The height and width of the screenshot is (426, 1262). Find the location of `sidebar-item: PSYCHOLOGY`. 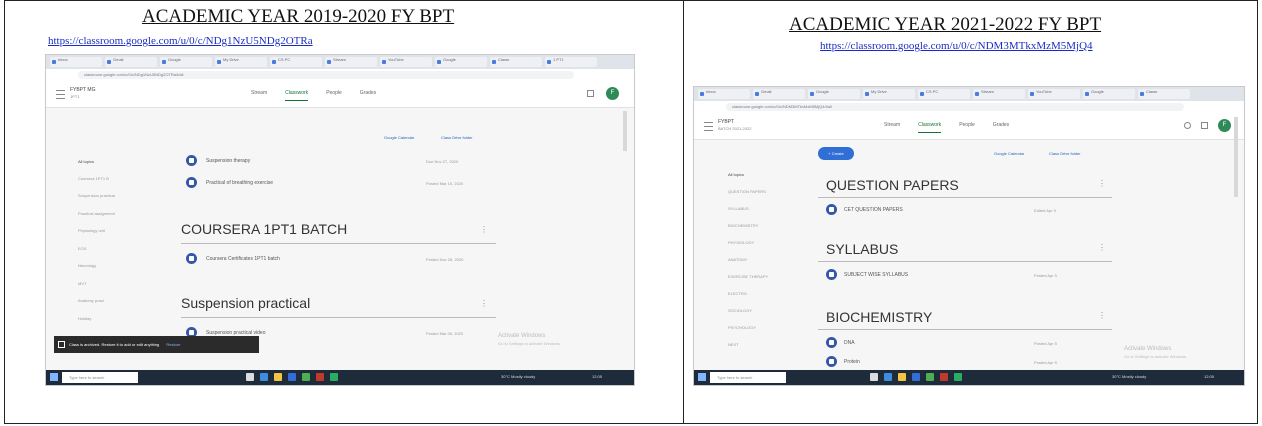

sidebar-item: PSYCHOLOGY is located at coordinates (742, 327).